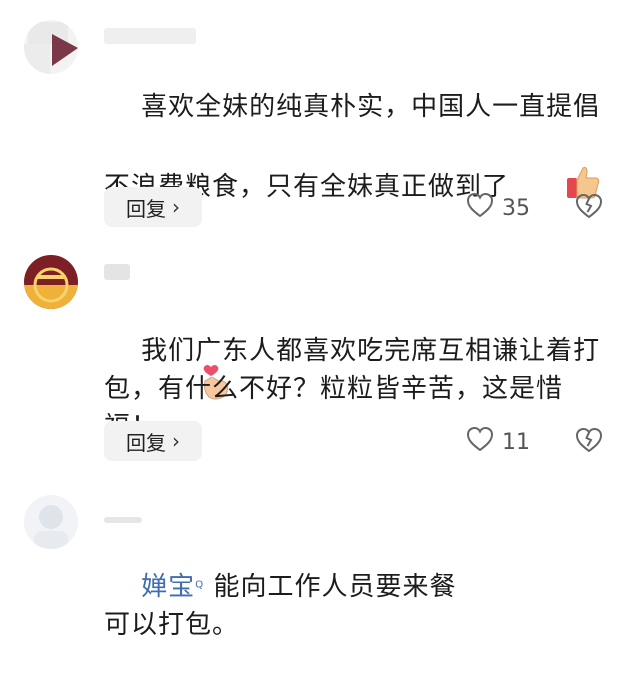 Image resolution: width=640 pixels, height=682 pixels. I want to click on text-fade-overlay, so click(540, 547).